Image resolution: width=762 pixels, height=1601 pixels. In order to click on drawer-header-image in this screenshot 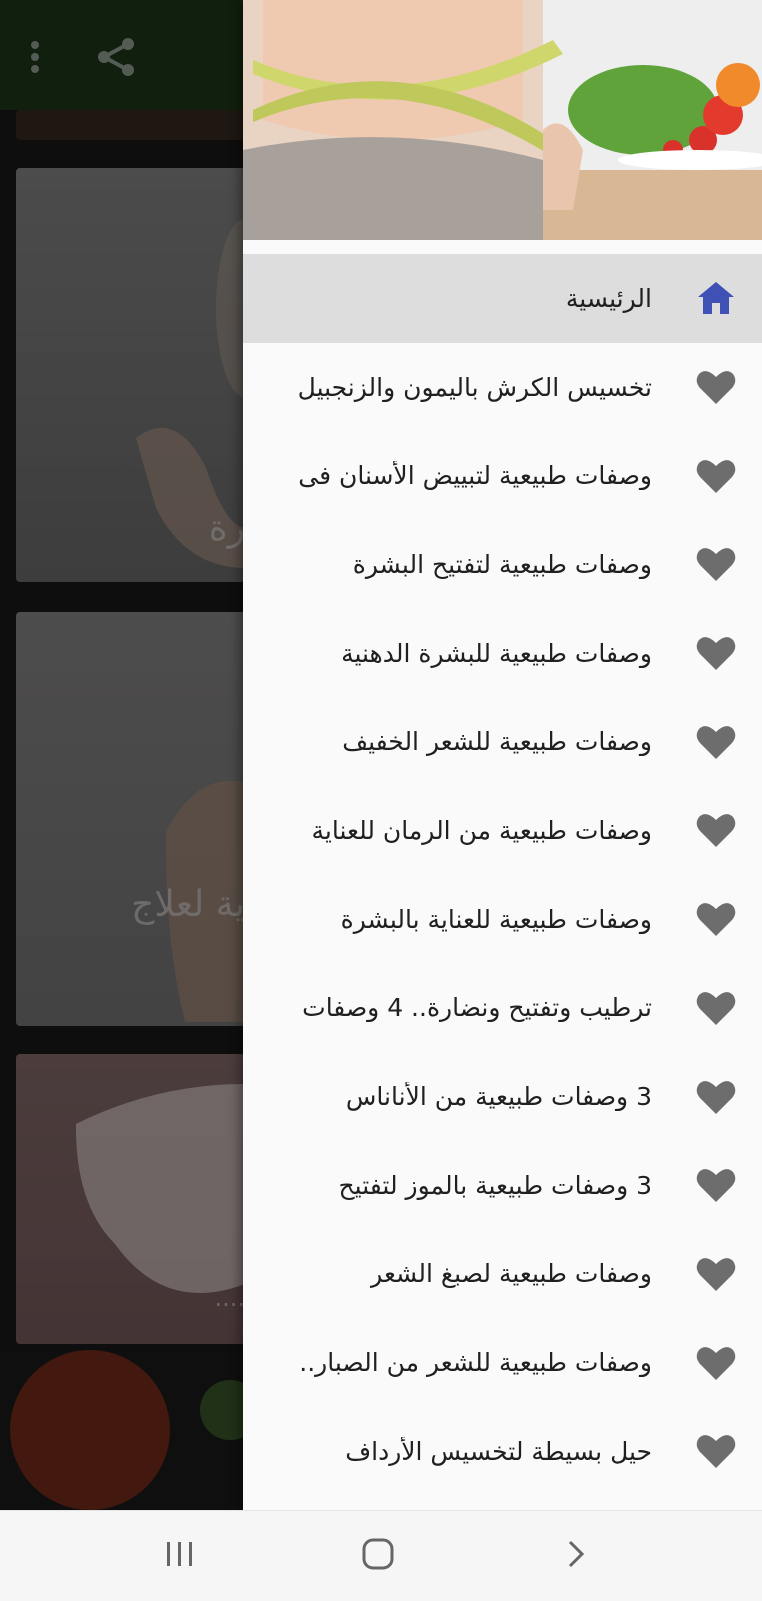, I will do `click(502, 120)`.